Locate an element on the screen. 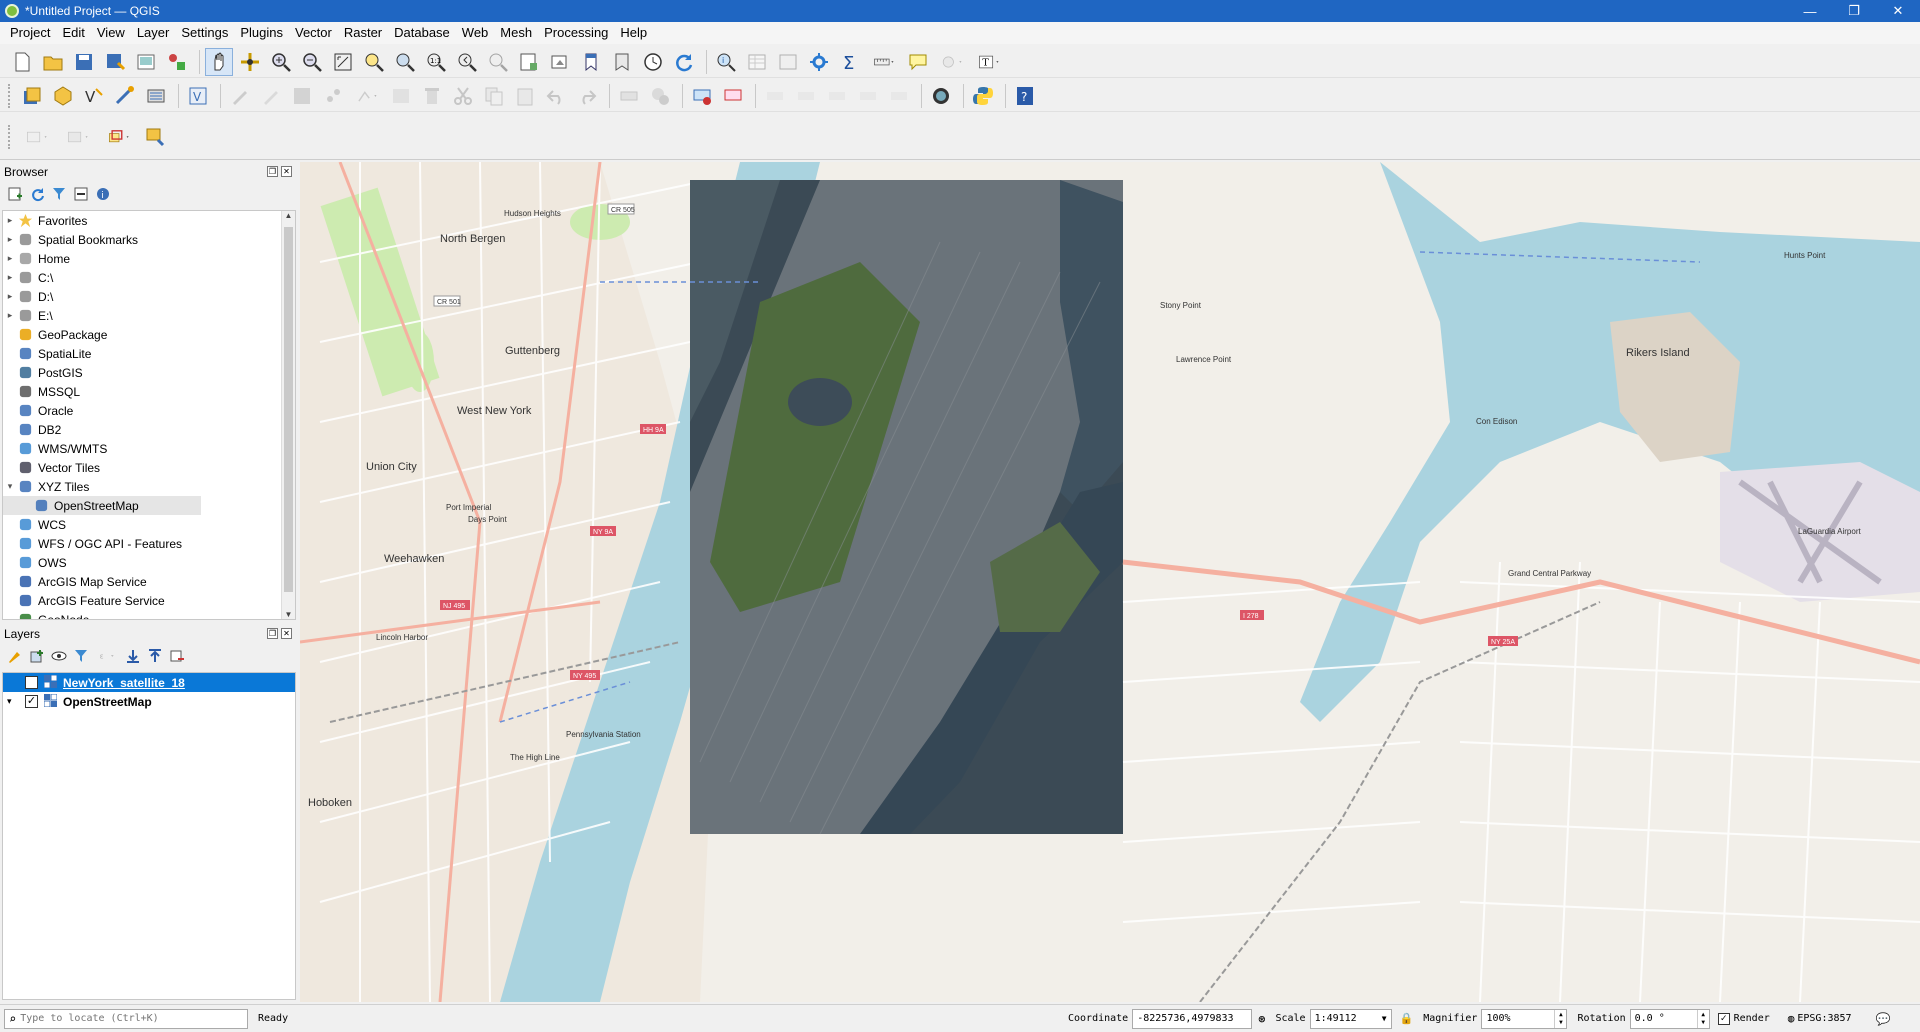  select-by-area-icon is located at coordinates (37, 137).